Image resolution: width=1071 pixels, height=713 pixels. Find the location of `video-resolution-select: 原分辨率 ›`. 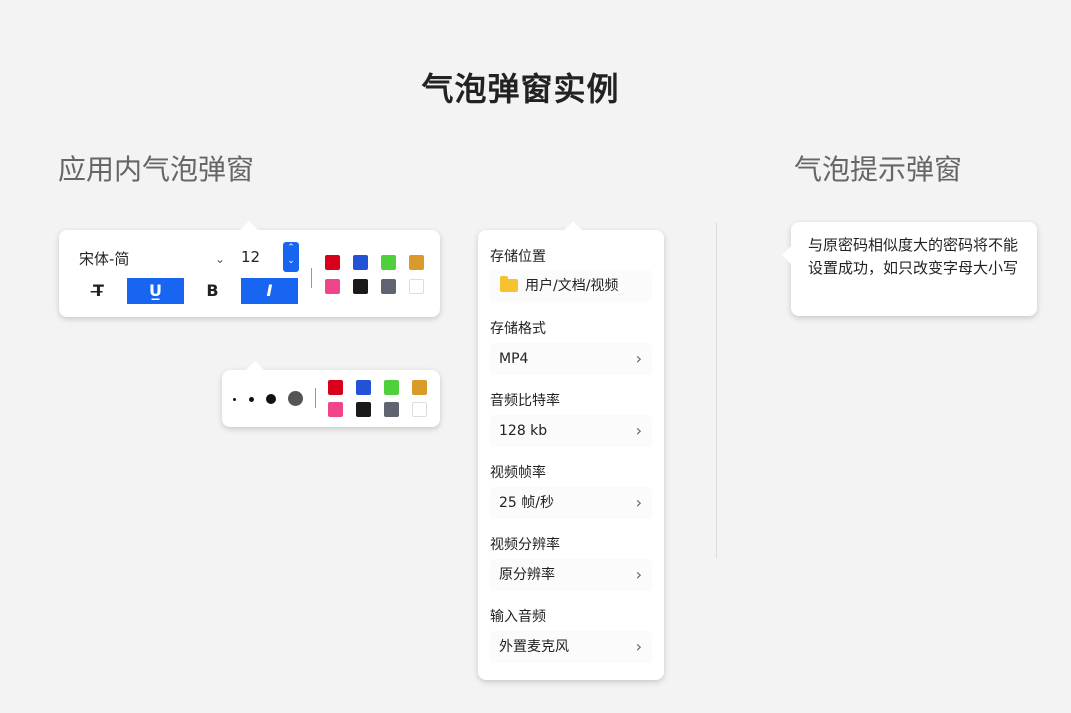

video-resolution-select: 原分辨率 › is located at coordinates (571, 575).